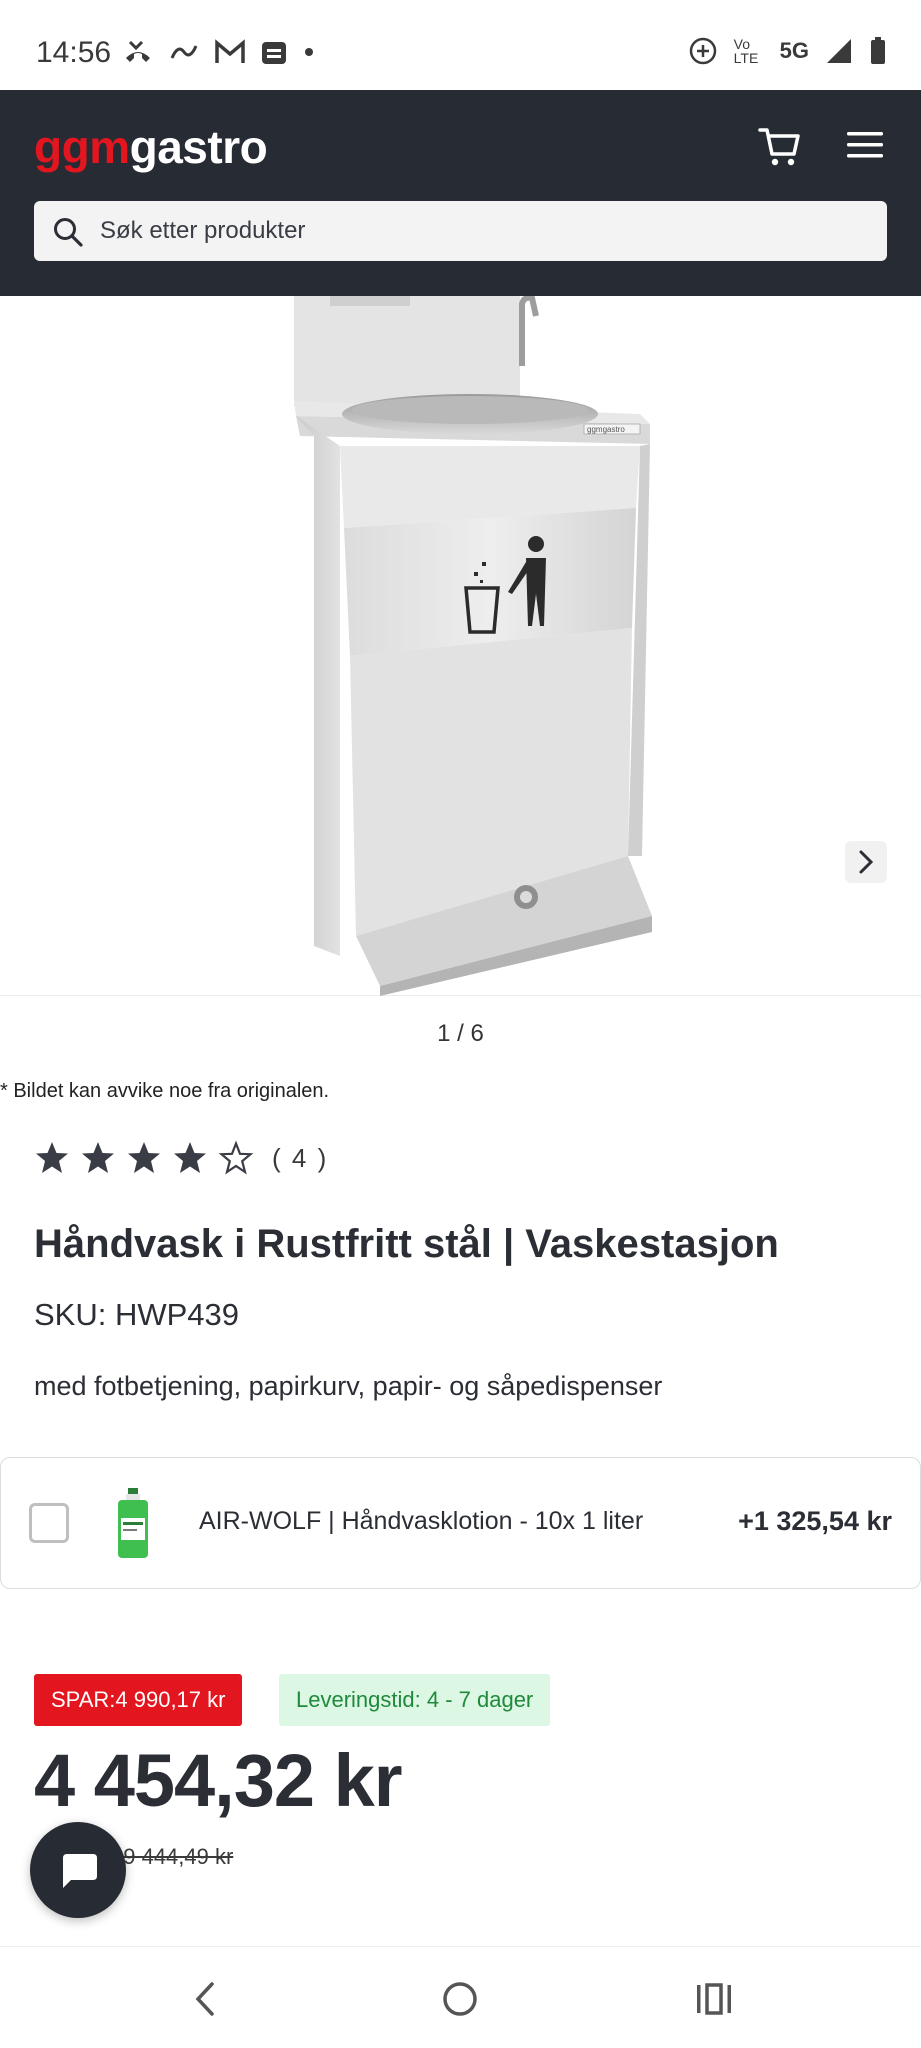 This screenshot has width=921, height=2048. What do you see at coordinates (421, 1521) in the screenshot?
I see `addon-name: AIR-WOLF | Håndvasklotion - 10x 1 liter` at bounding box center [421, 1521].